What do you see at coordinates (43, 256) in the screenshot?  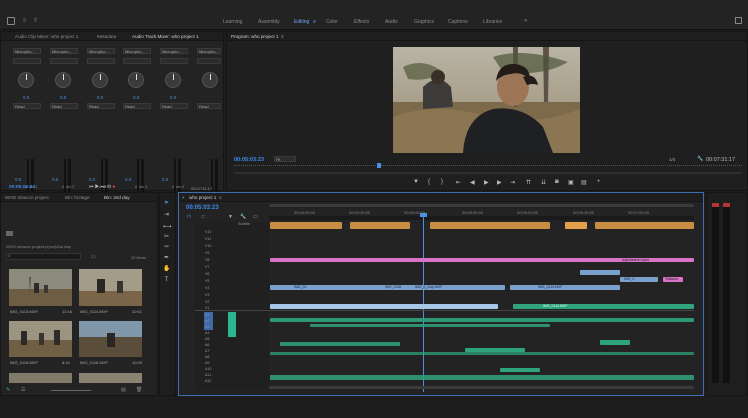 I see `search-input` at bounding box center [43, 256].